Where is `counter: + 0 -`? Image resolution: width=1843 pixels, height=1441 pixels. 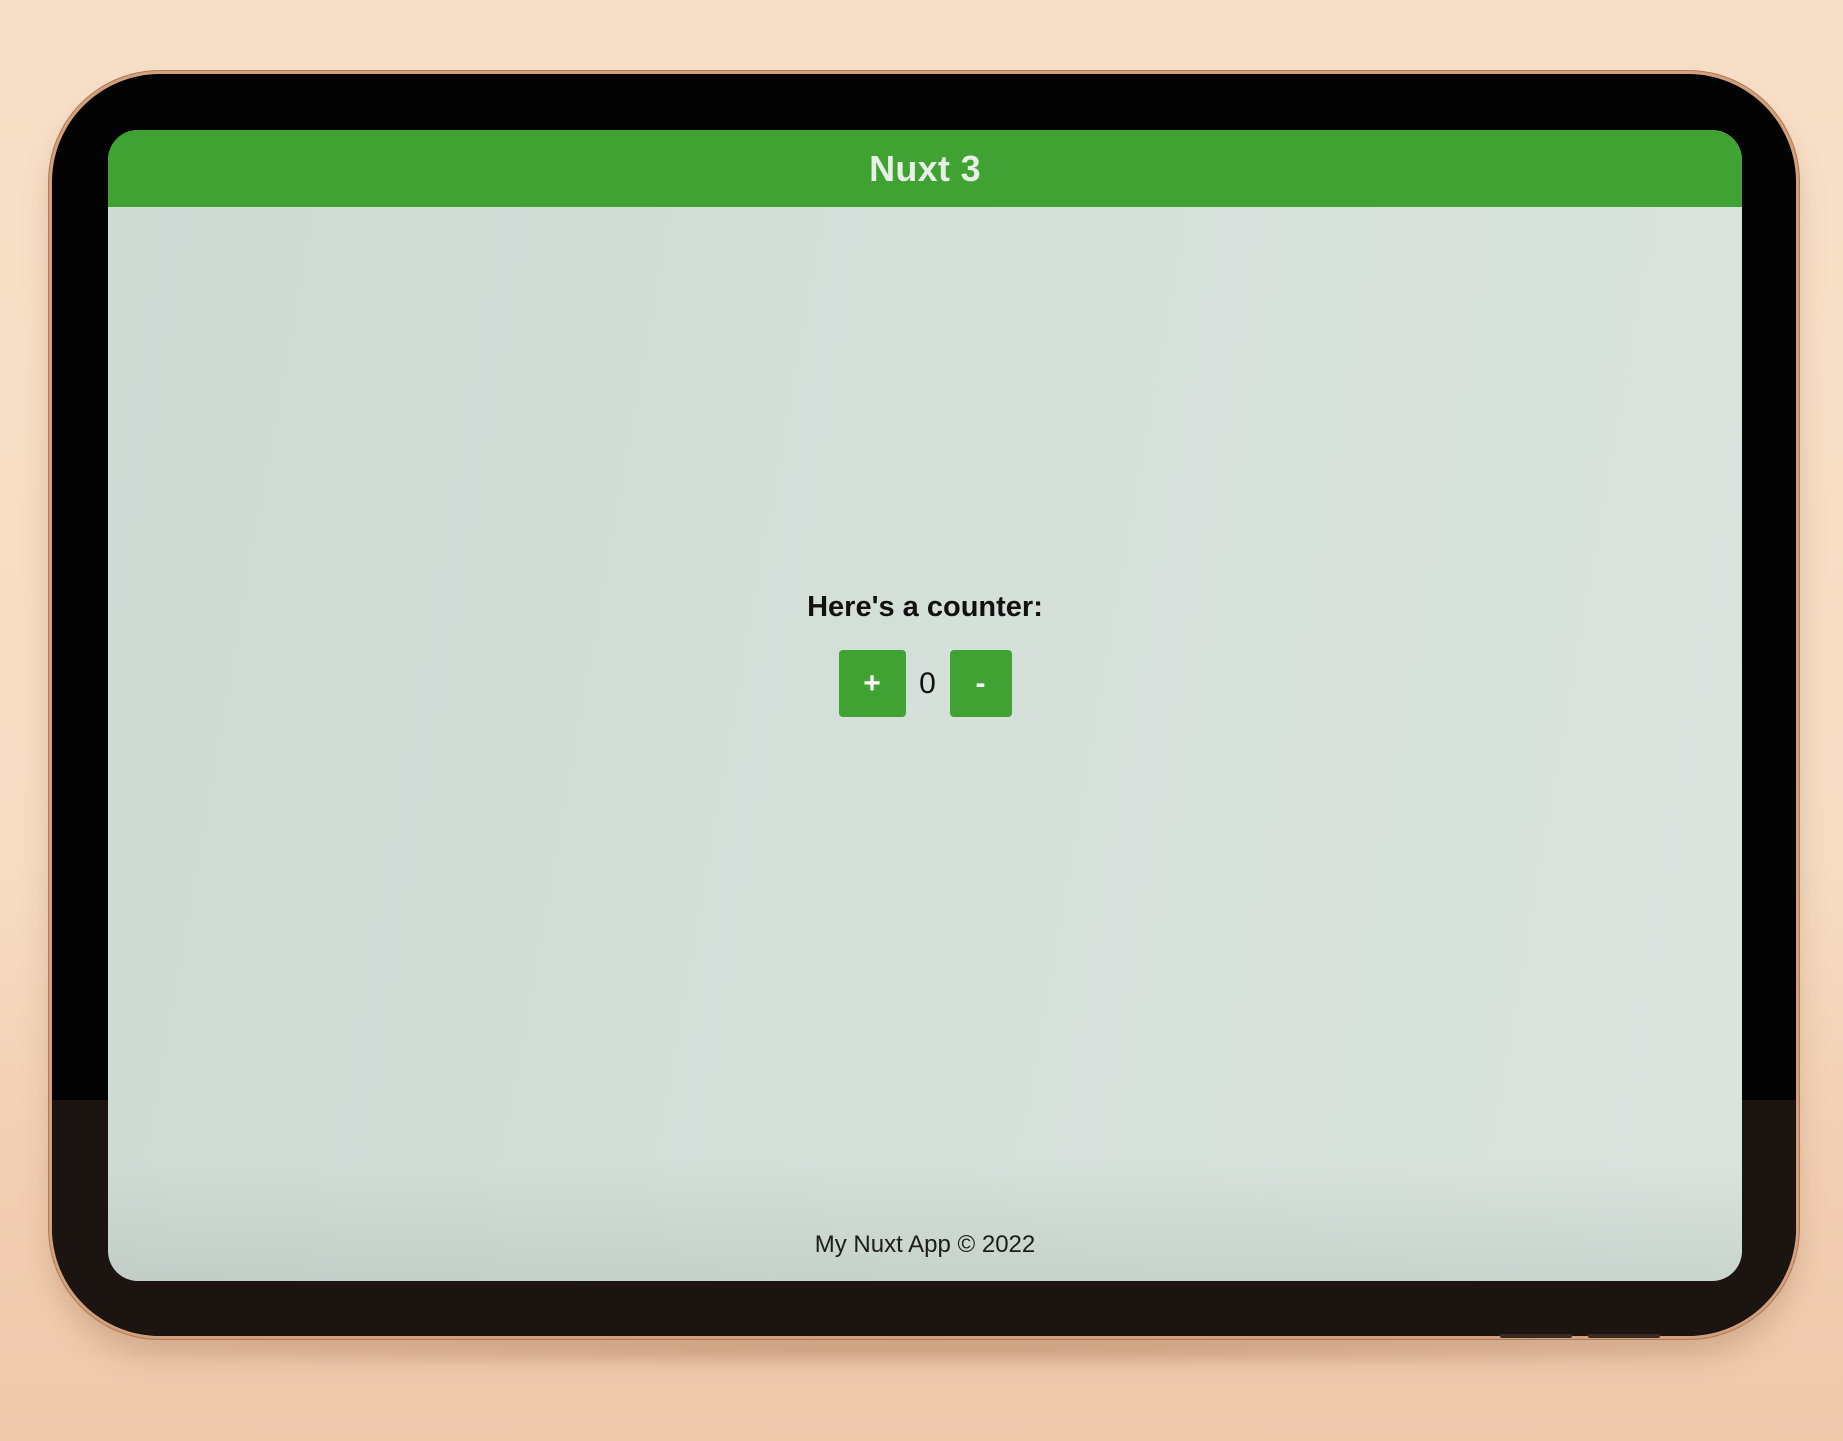 counter: + 0 - is located at coordinates (925, 683).